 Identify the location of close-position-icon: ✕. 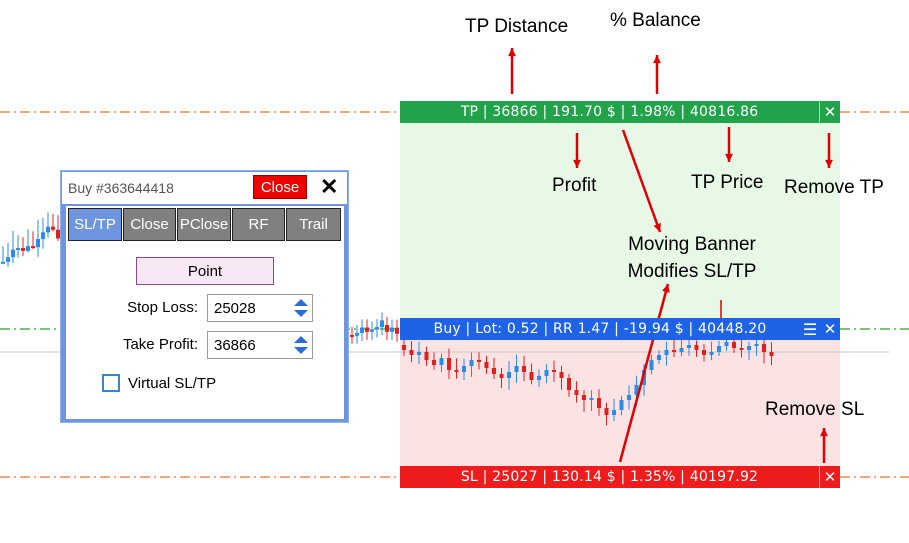
(830, 329).